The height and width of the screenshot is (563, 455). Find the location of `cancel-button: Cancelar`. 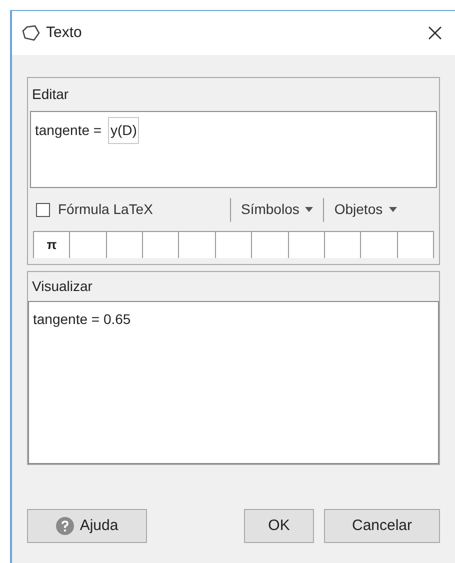

cancel-button: Cancelar is located at coordinates (382, 526).